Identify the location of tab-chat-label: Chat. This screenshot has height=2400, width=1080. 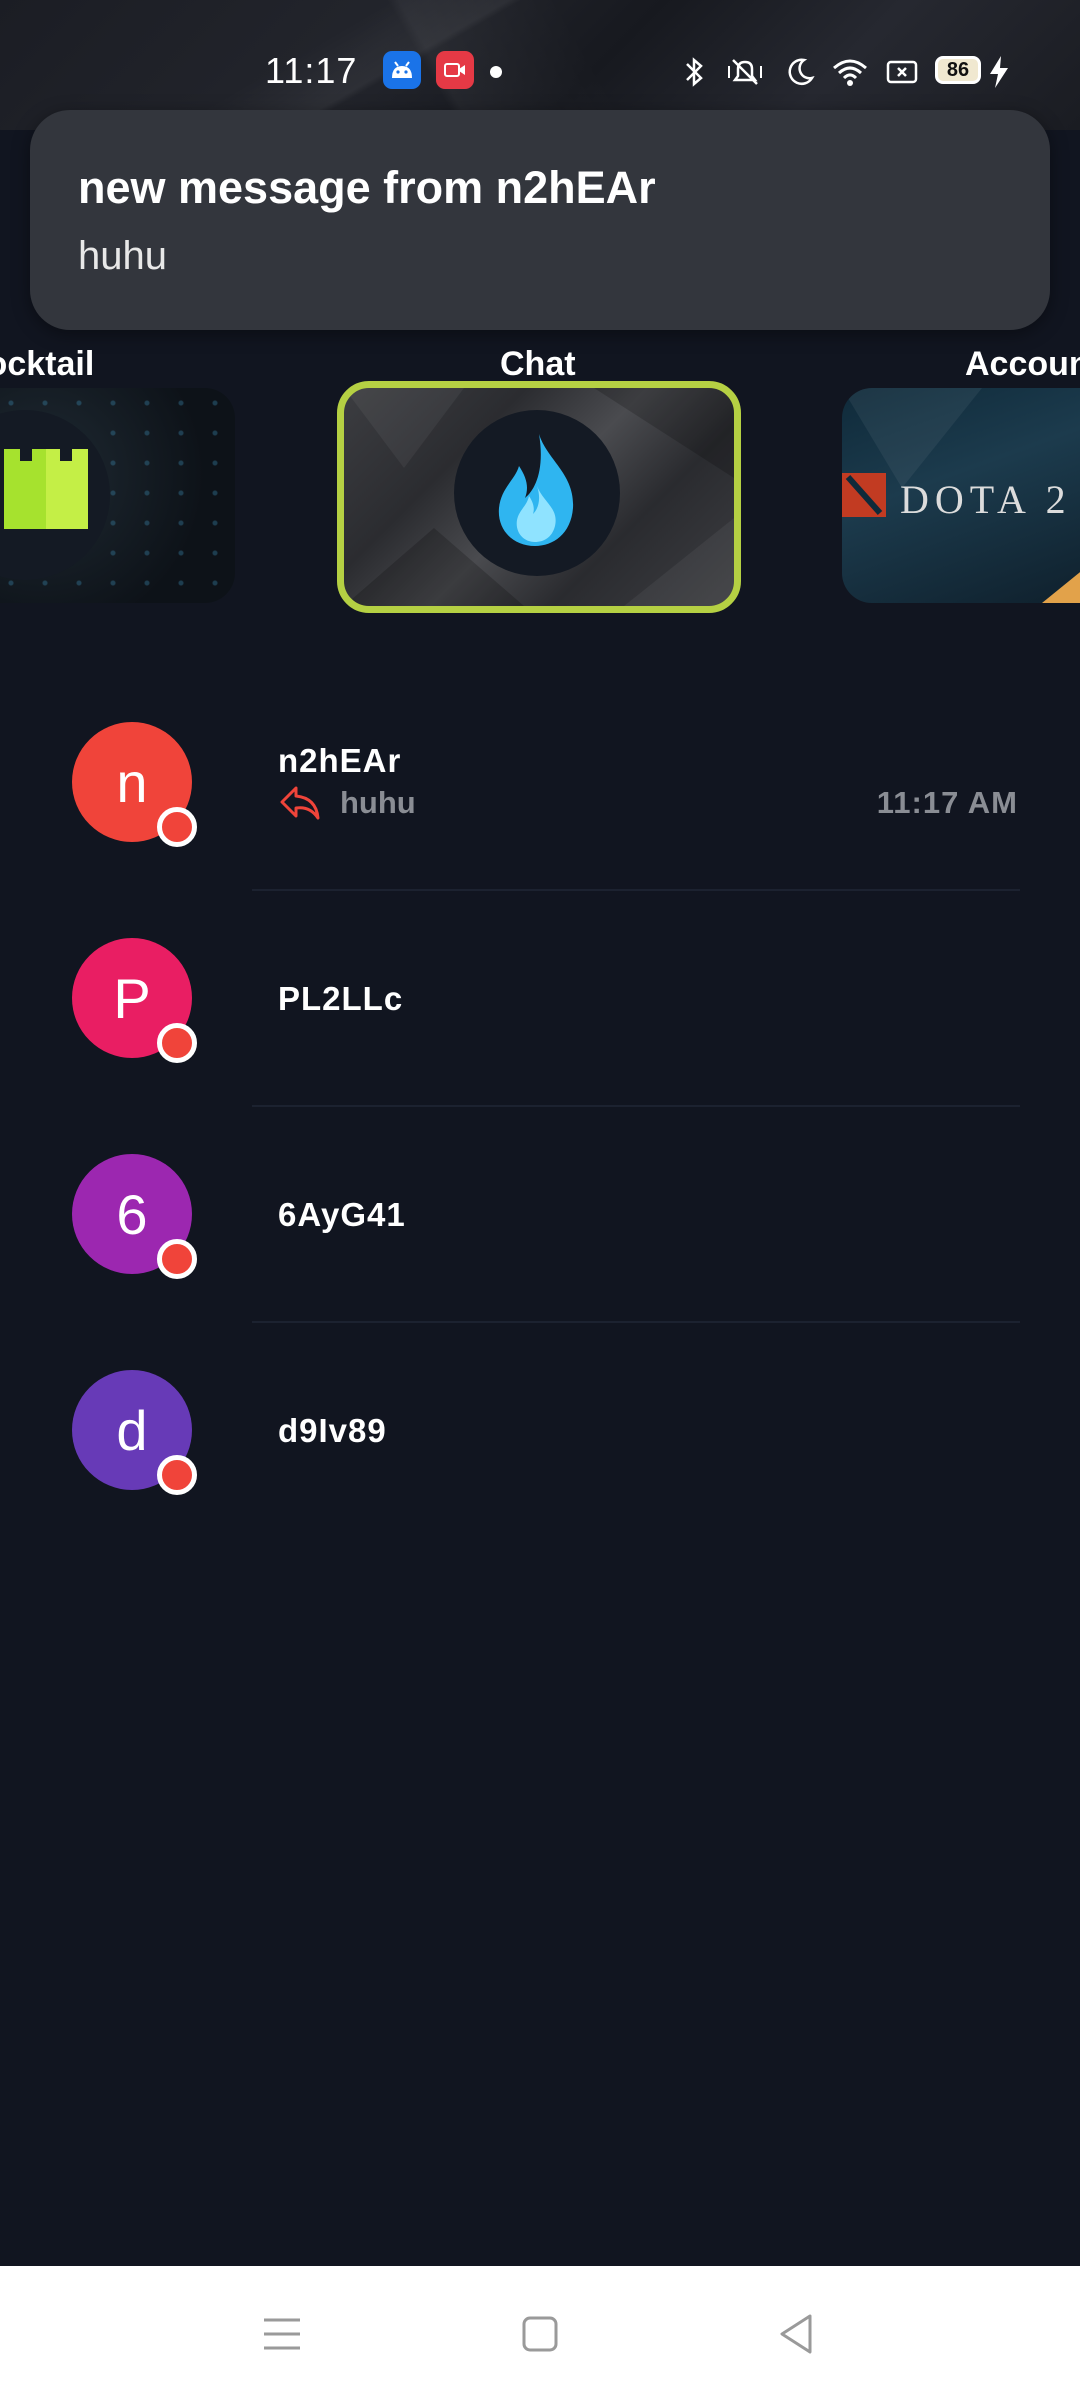
(538, 364).